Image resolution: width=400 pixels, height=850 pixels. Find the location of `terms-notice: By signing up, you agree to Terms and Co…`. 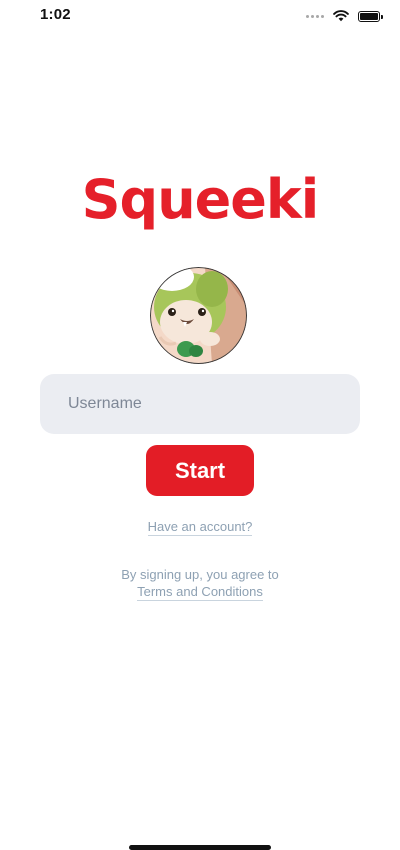

terms-notice: By signing up, you agree to Terms and Co… is located at coordinates (200, 583).